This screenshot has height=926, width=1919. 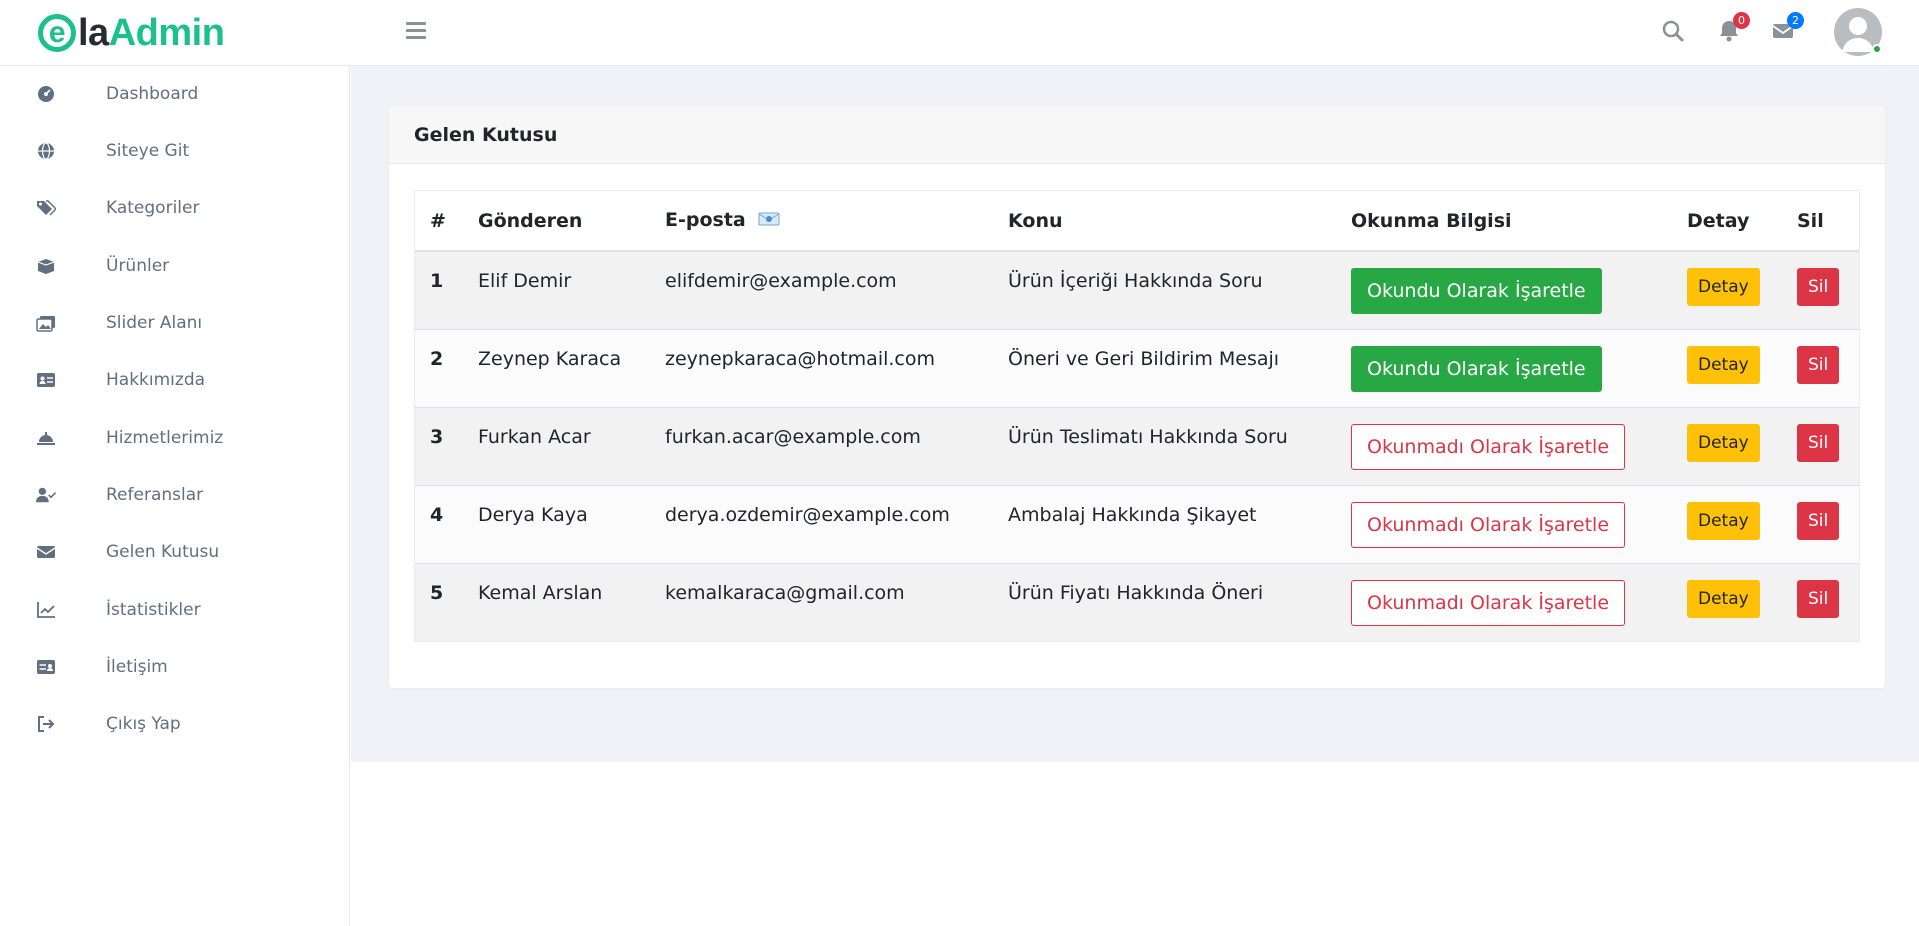 I want to click on online-status-dot, so click(x=1877, y=49).